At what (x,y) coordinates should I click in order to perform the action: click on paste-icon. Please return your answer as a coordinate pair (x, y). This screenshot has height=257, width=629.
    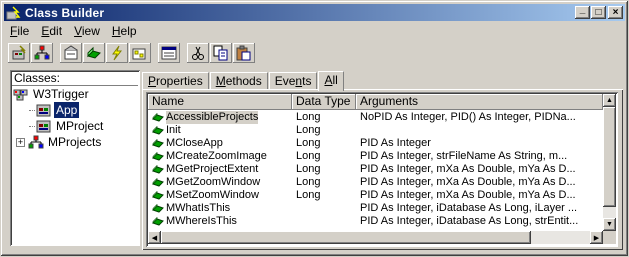
    Looking at the image, I should click on (243, 53).